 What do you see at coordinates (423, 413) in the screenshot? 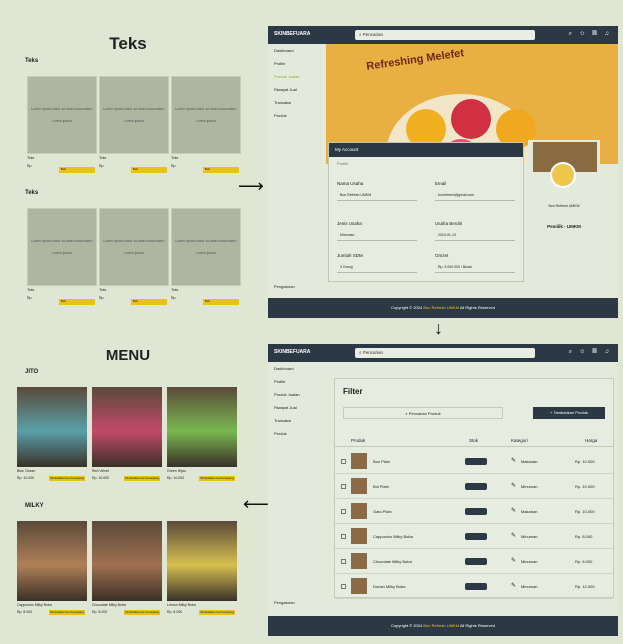
I see `product-search-input: ⌕ Pencarian Produk` at bounding box center [423, 413].